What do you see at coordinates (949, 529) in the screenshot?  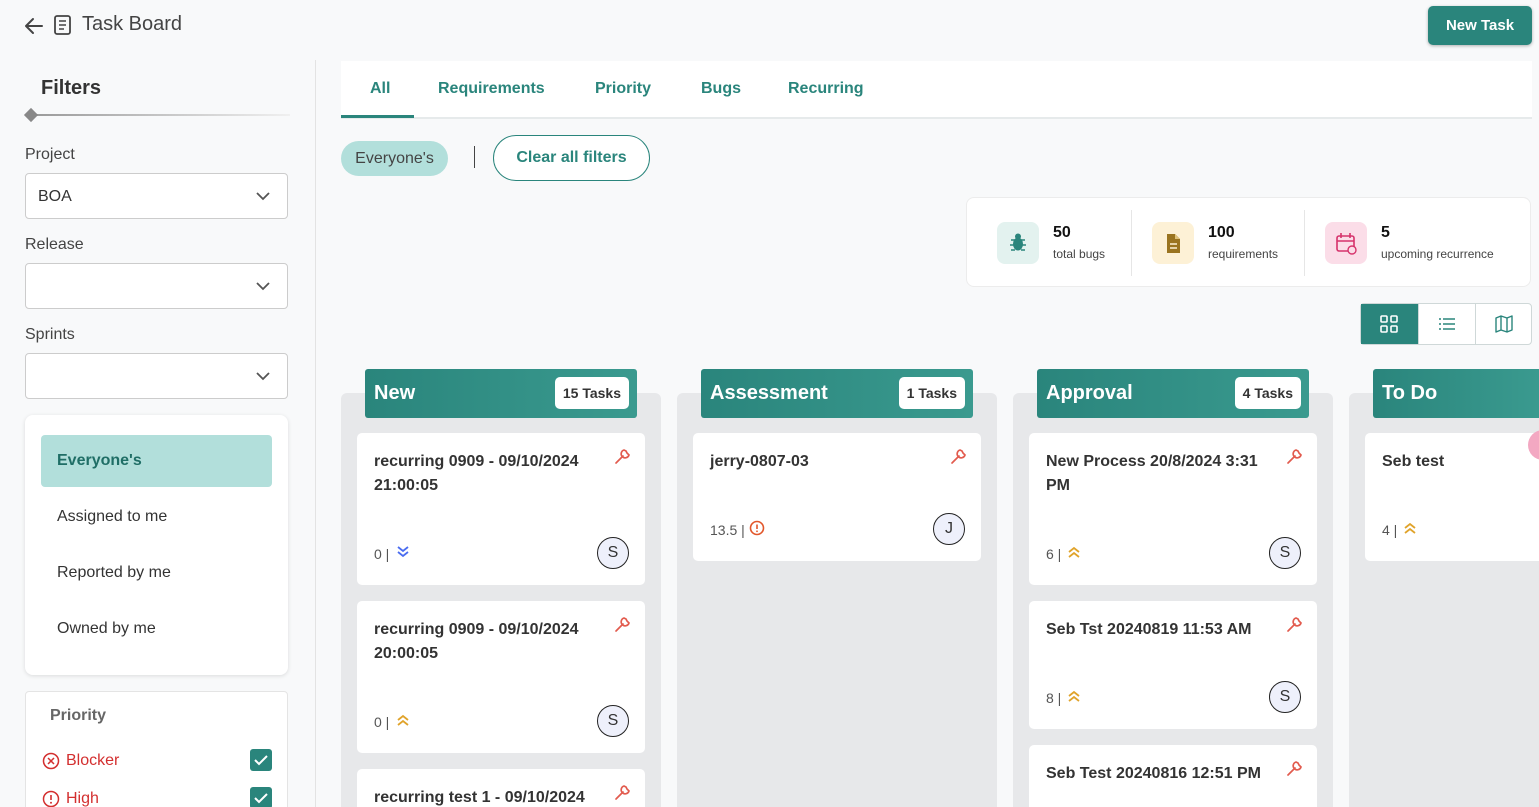 I see `avatar: J` at bounding box center [949, 529].